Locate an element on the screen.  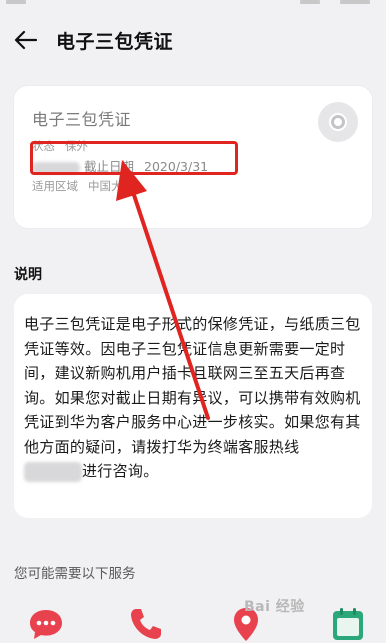
back-button is located at coordinates (26, 40).